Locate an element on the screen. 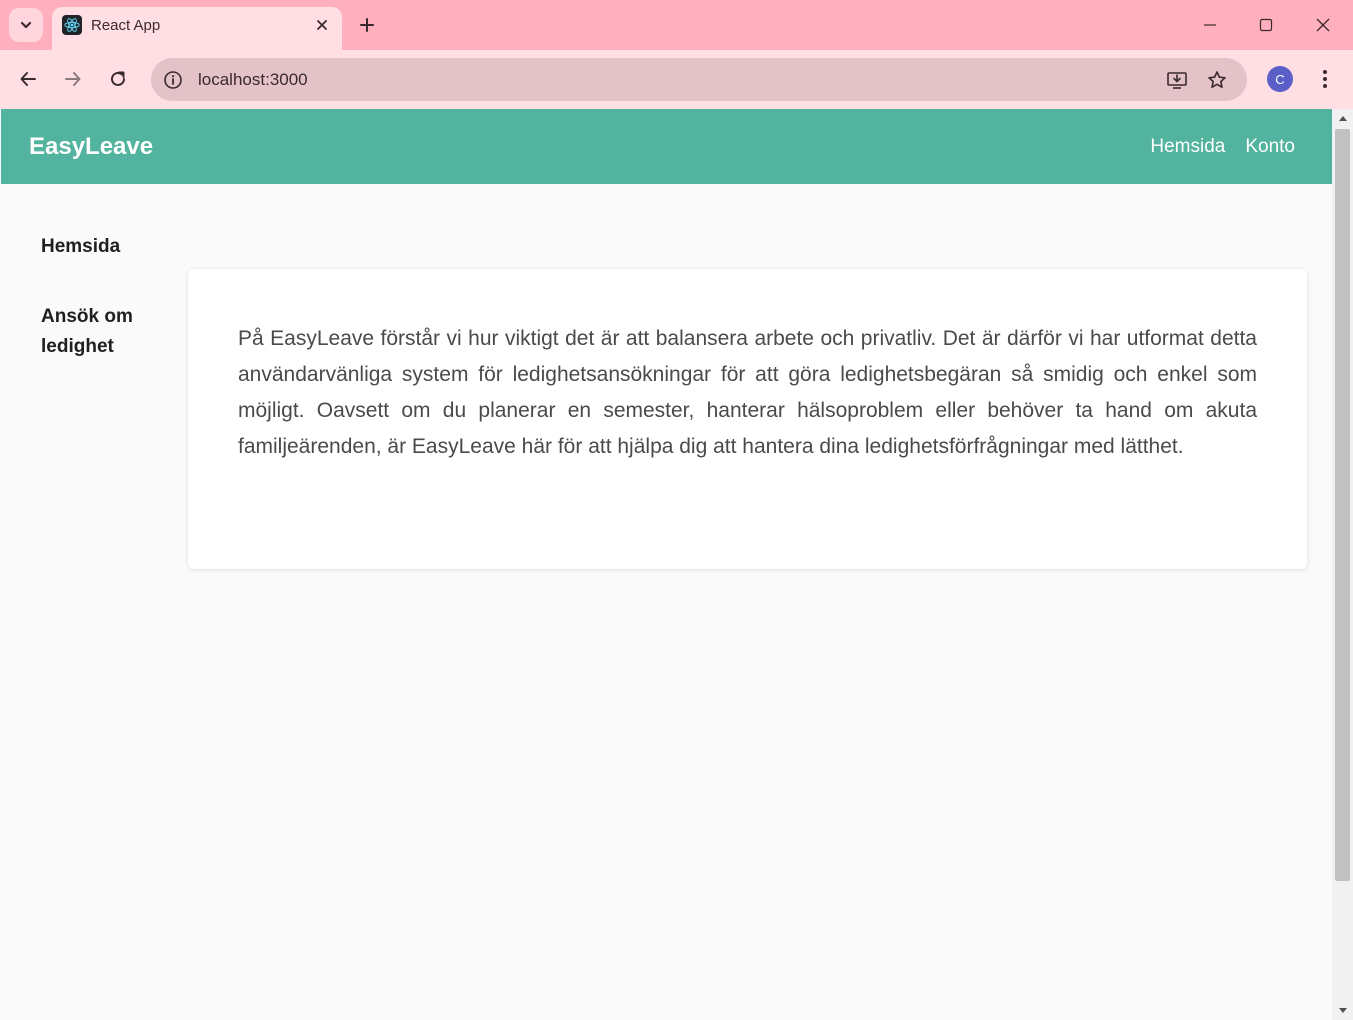 This screenshot has width=1353, height=1020. new-tab-button is located at coordinates (367, 25).